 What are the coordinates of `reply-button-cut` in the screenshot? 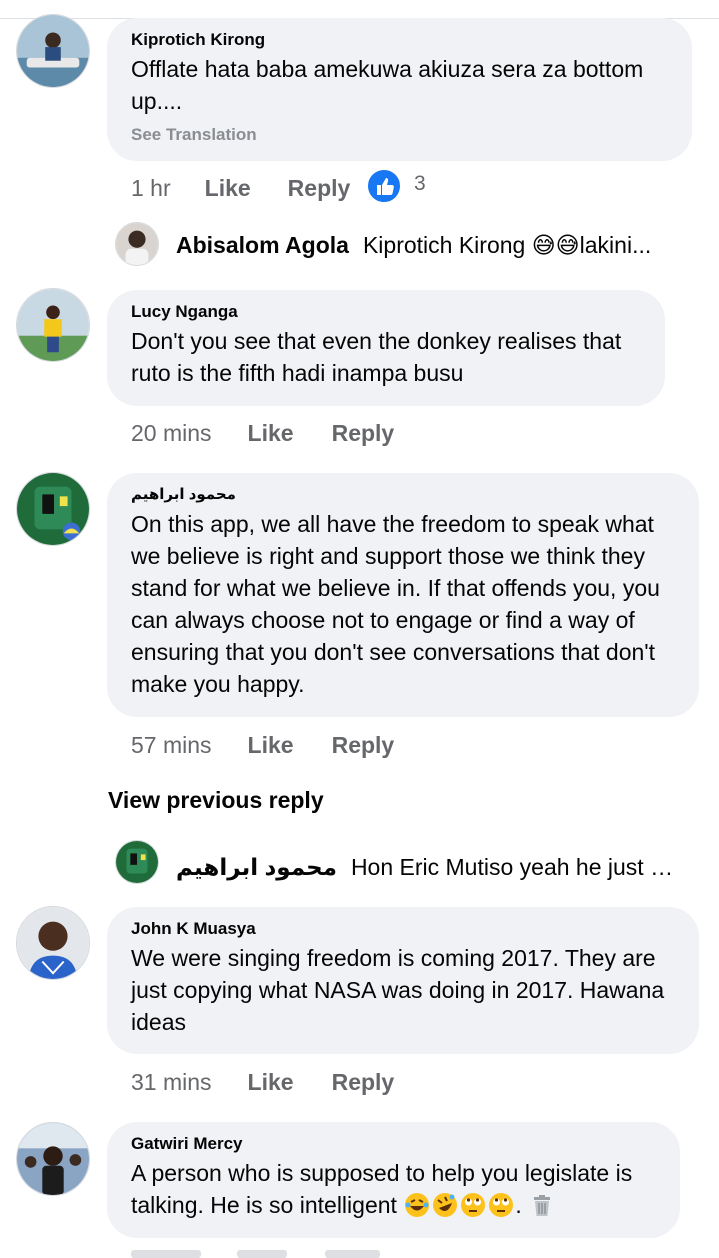 It's located at (352, 1254).